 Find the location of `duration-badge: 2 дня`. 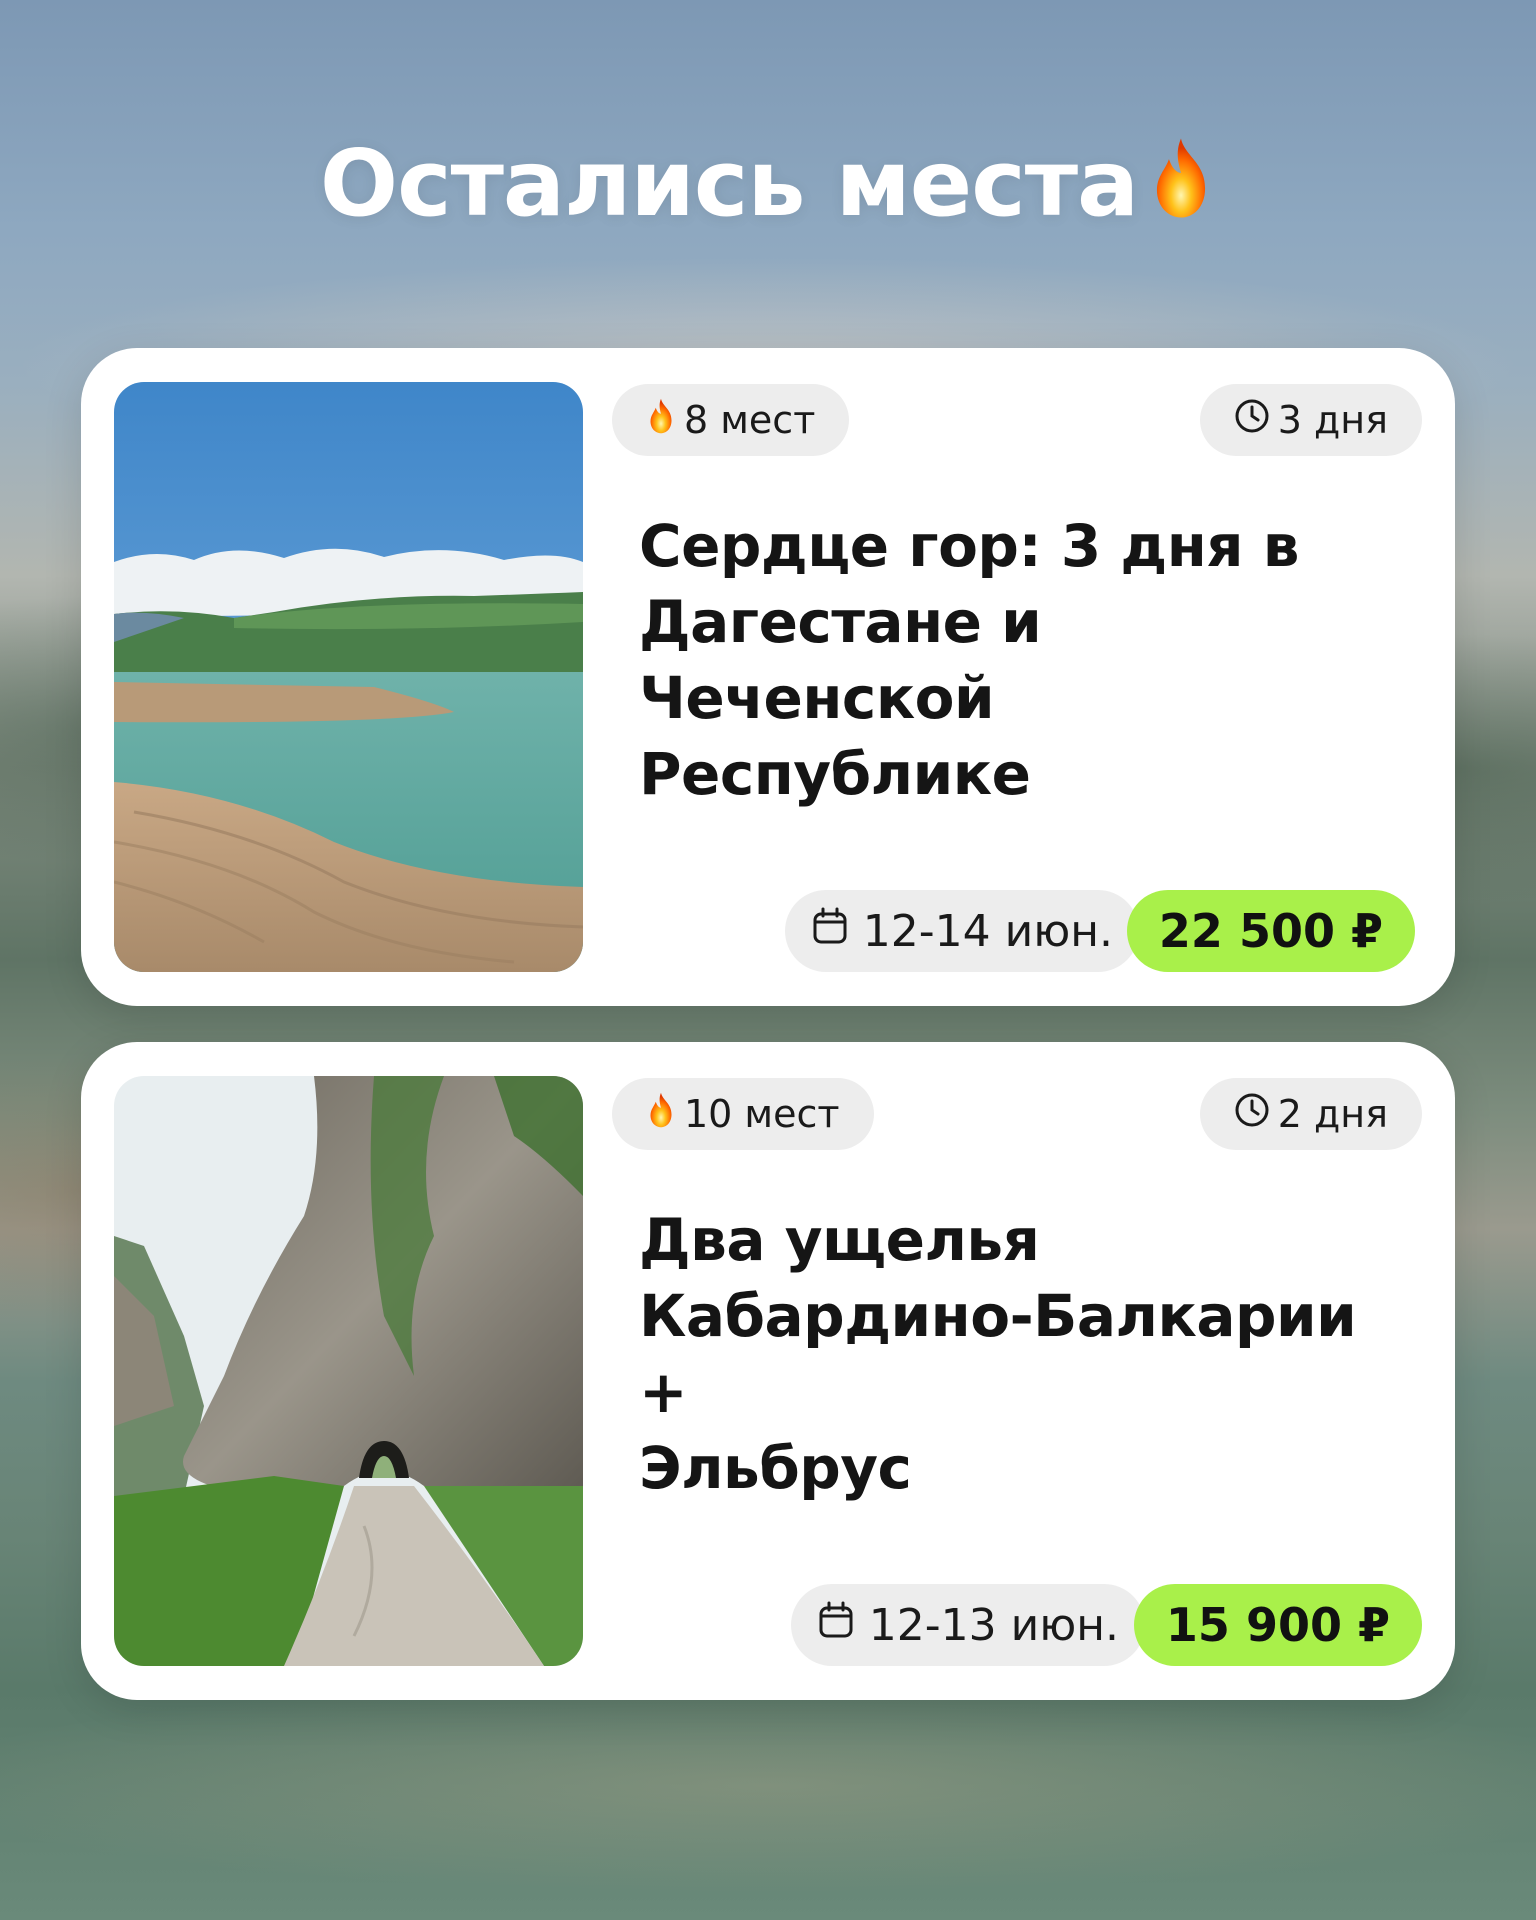

duration-badge: 2 дня is located at coordinates (1310, 1114).